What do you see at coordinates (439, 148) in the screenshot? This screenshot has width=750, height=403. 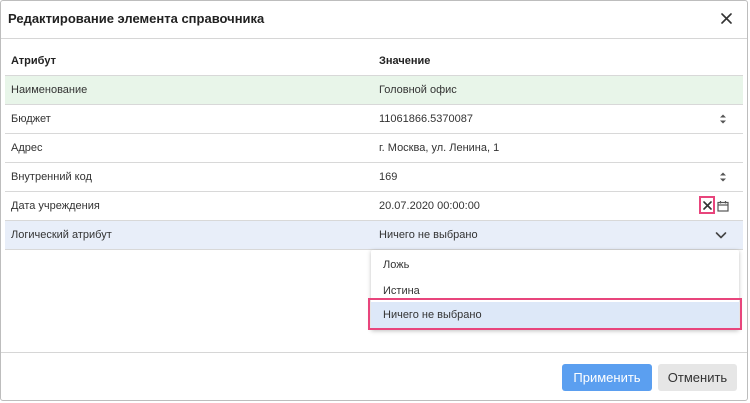 I see `address-value: г. Москва, ул. Ленина, 1` at bounding box center [439, 148].